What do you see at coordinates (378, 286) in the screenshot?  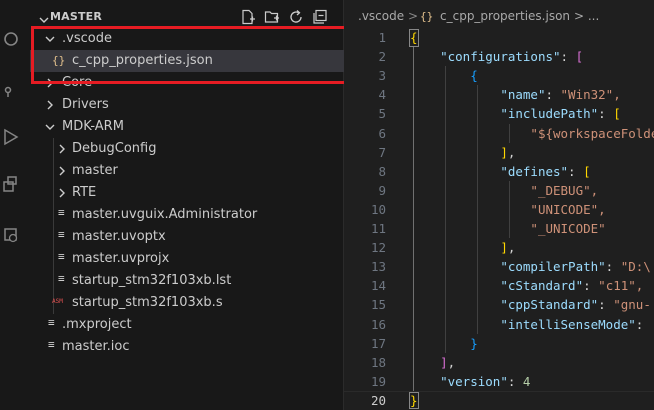 I see `line-number: 14` at bounding box center [378, 286].